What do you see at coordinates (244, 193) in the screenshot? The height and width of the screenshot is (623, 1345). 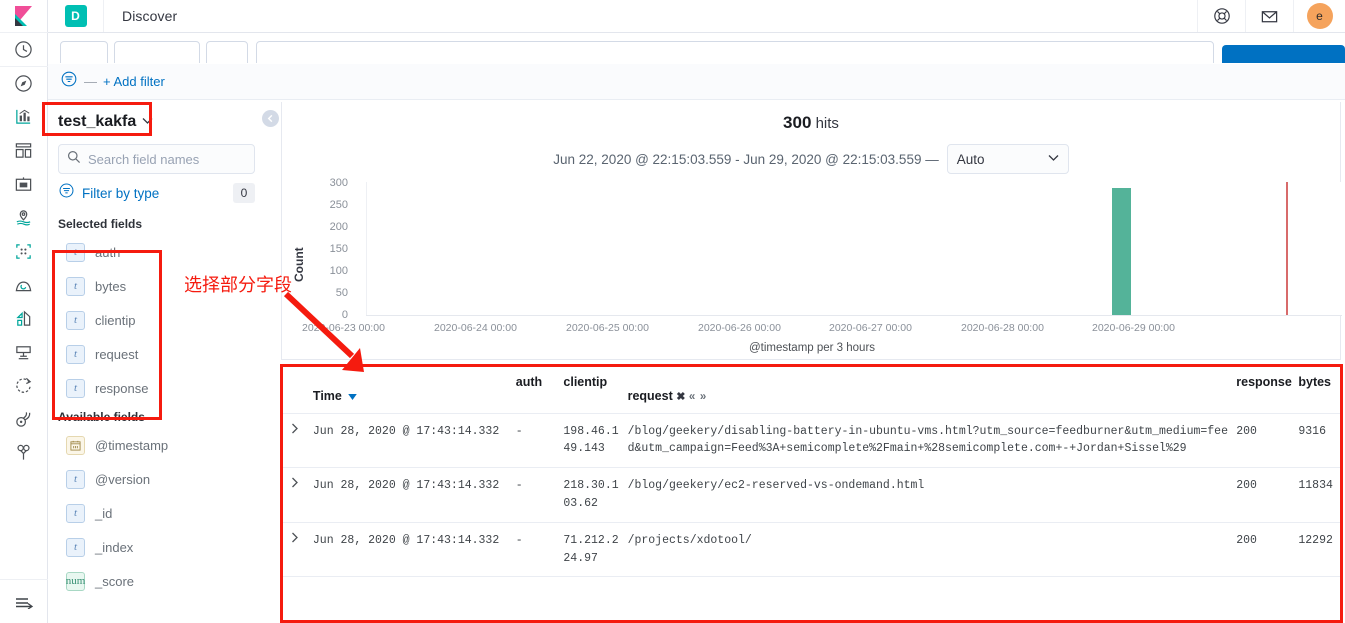 I see `filter-by-type-count: 0` at bounding box center [244, 193].